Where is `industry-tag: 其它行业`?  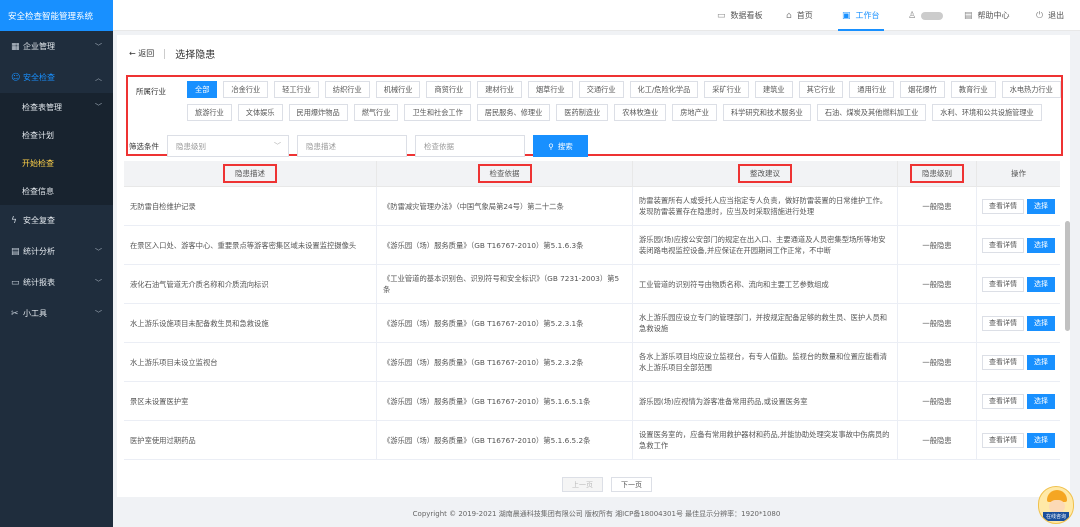 industry-tag: 其它行业 is located at coordinates (821, 89).